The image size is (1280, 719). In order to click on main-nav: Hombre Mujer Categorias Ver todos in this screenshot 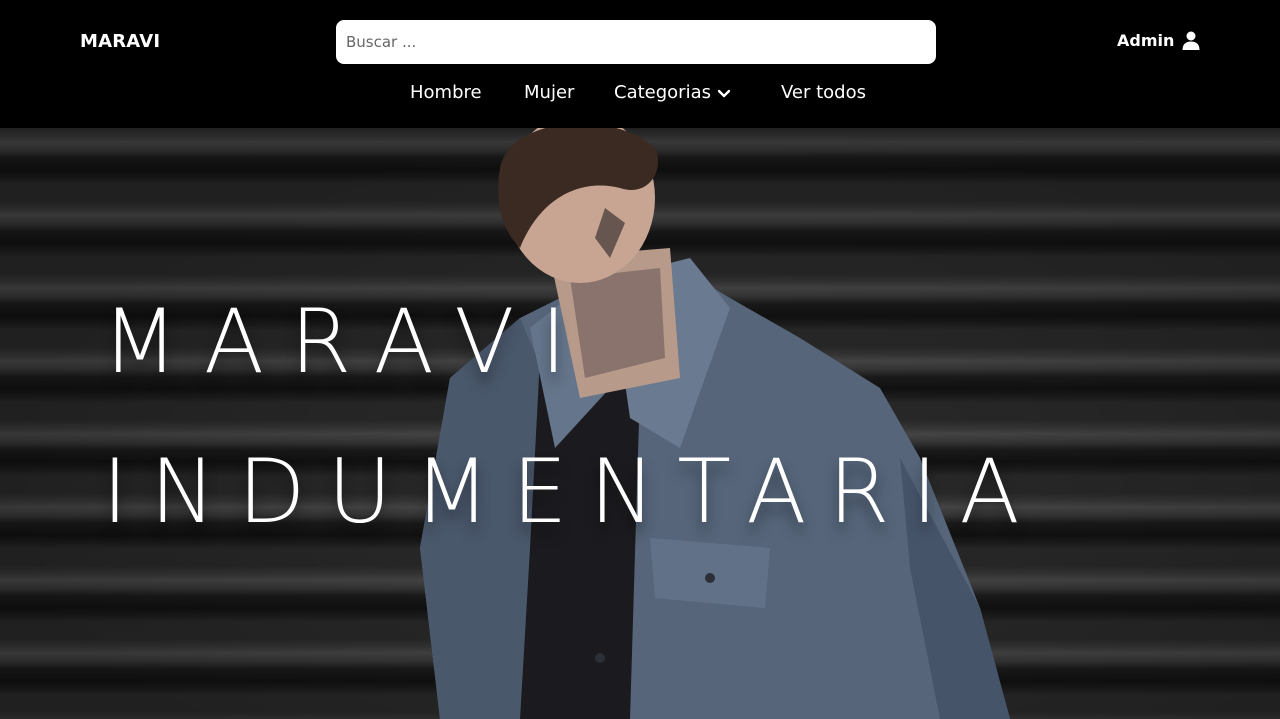, I will do `click(640, 96)`.